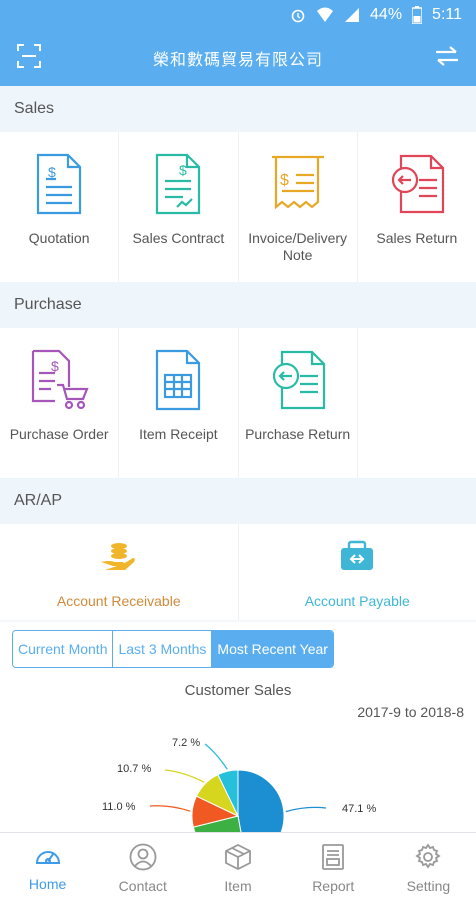 Image resolution: width=476 pixels, height=901 pixels. What do you see at coordinates (48, 857) in the screenshot?
I see `dashboard-icon` at bounding box center [48, 857].